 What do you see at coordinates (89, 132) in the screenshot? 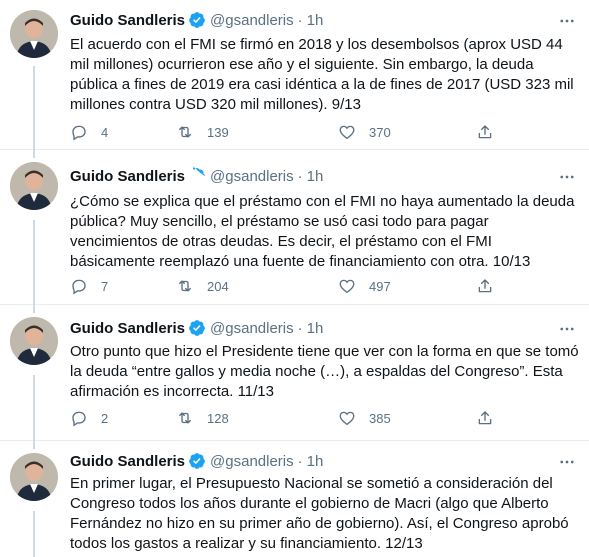
I see `reply-button: 4` at bounding box center [89, 132].